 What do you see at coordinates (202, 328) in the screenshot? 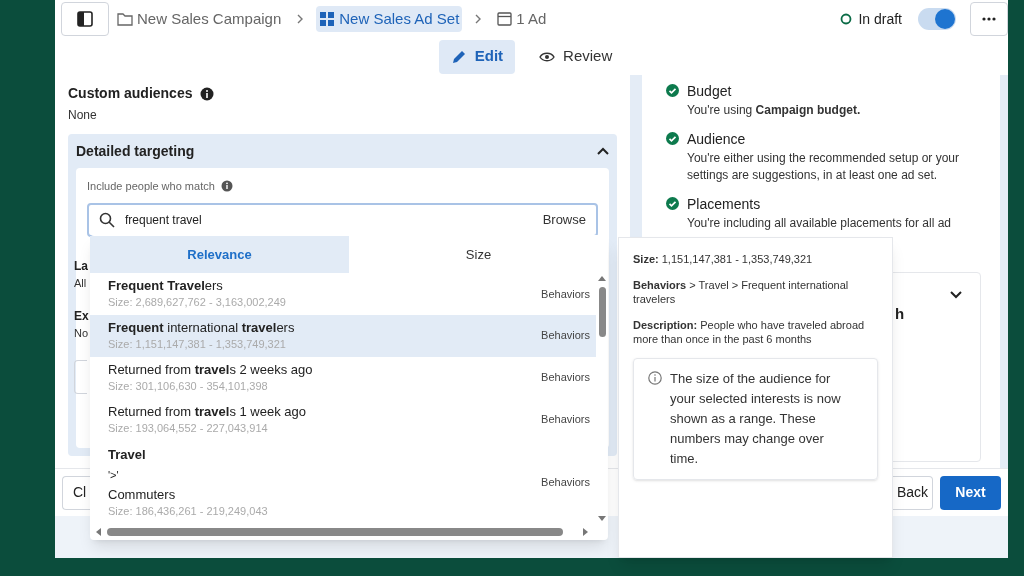
I see `result-name: Frequent international travelers` at bounding box center [202, 328].